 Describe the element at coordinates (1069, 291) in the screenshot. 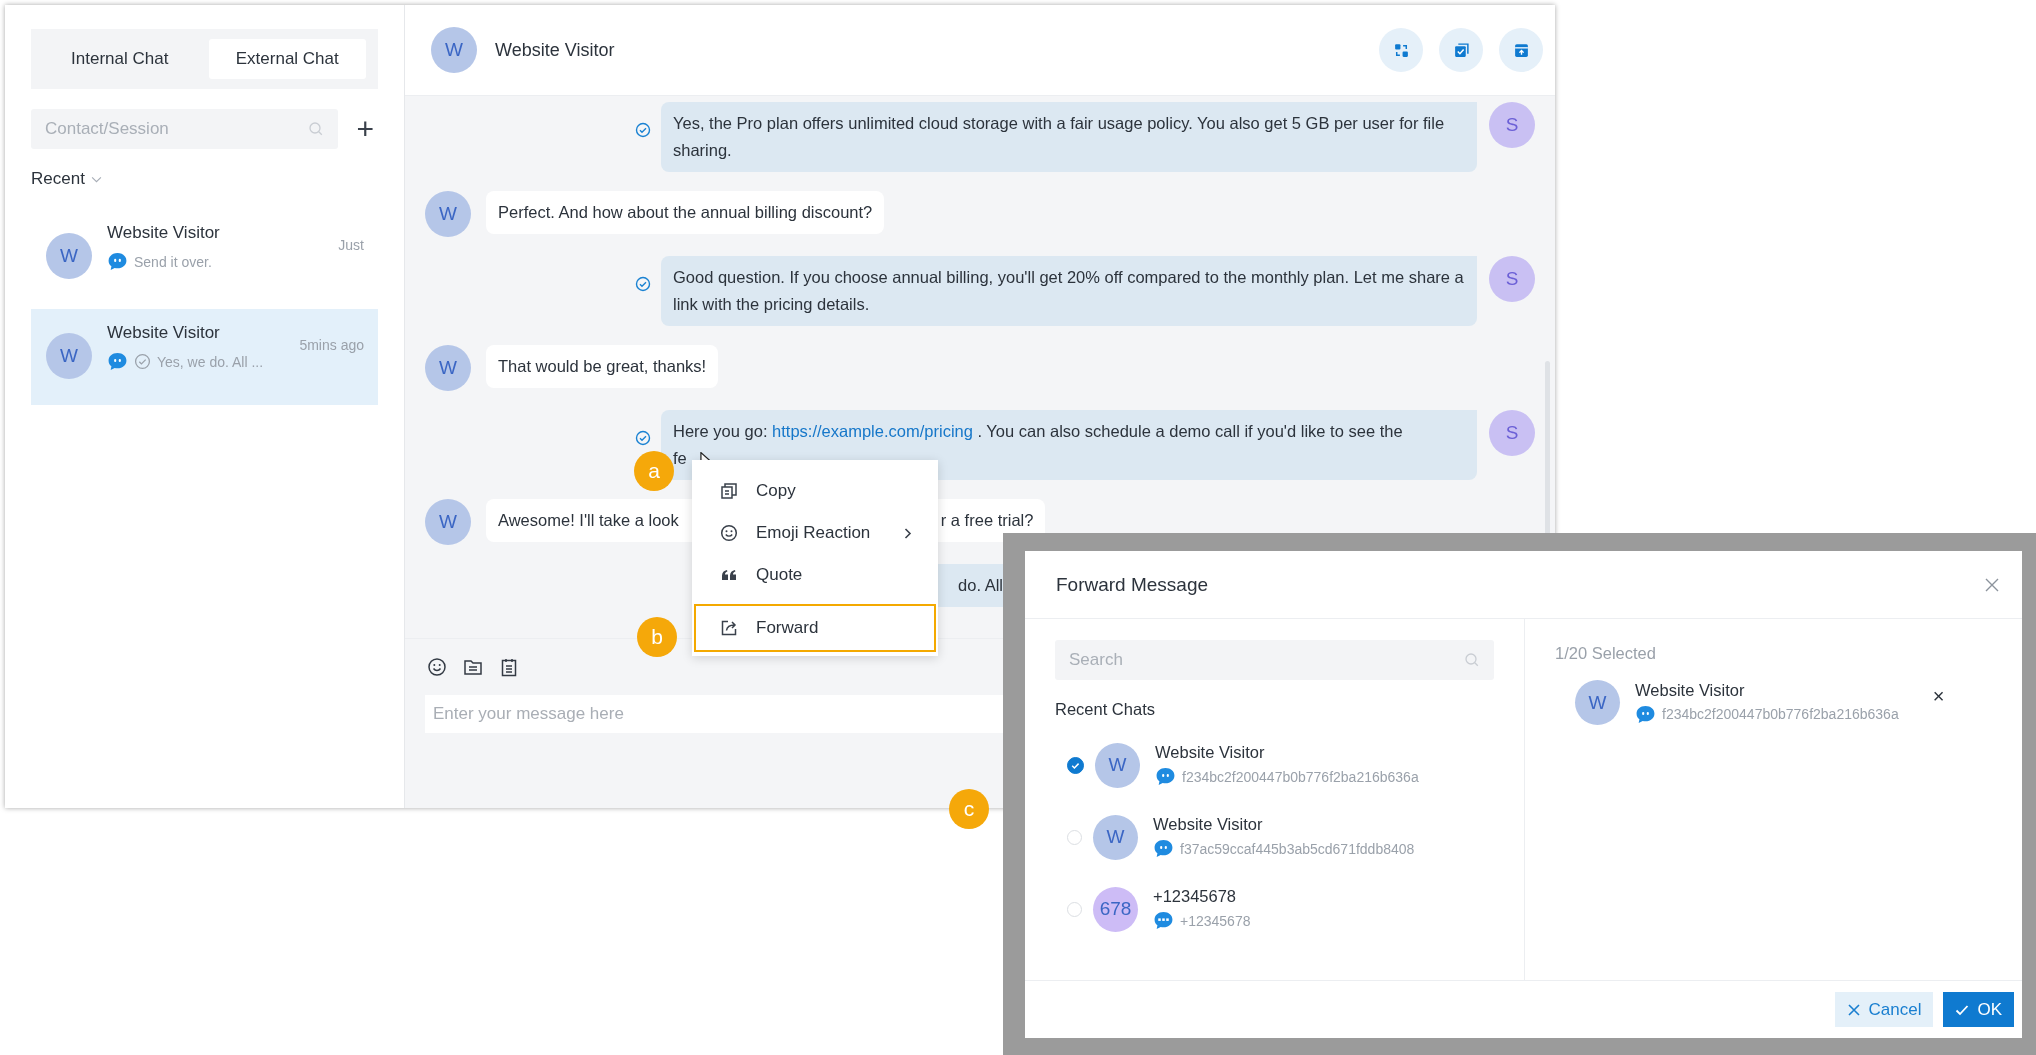

I see `message-bubble: Good question. If you choose annual billing, you'll get 20% off compared to the monthly plan. Let me share a link with the pricing details.` at that location.